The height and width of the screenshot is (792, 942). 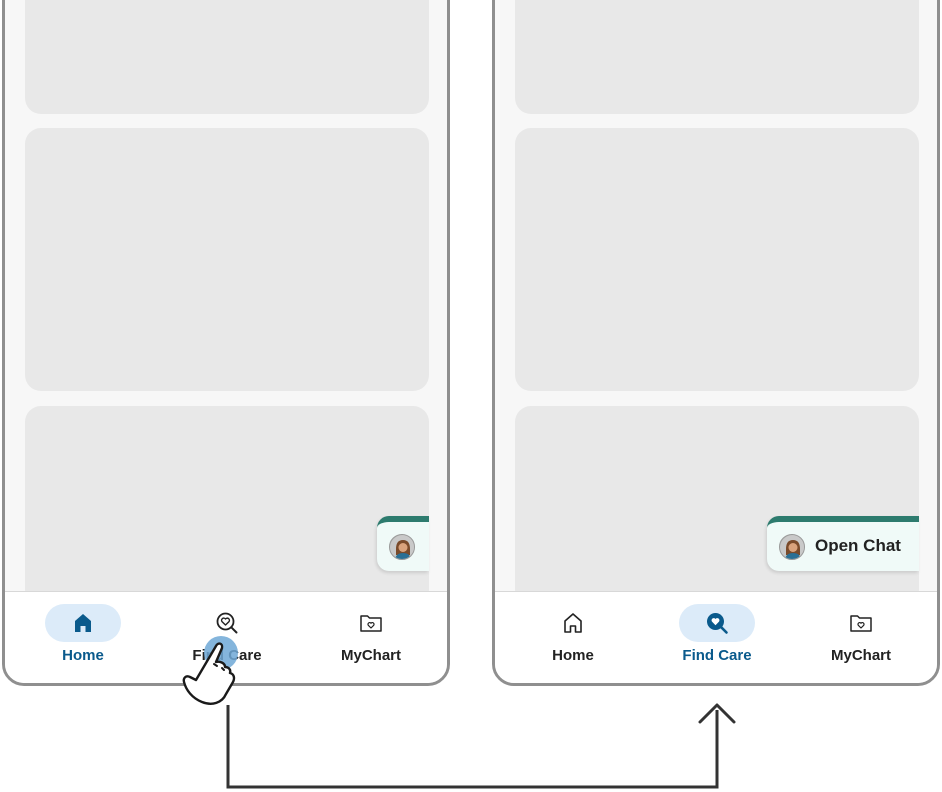 I want to click on open-chat-button: Open Chat, so click(x=843, y=543).